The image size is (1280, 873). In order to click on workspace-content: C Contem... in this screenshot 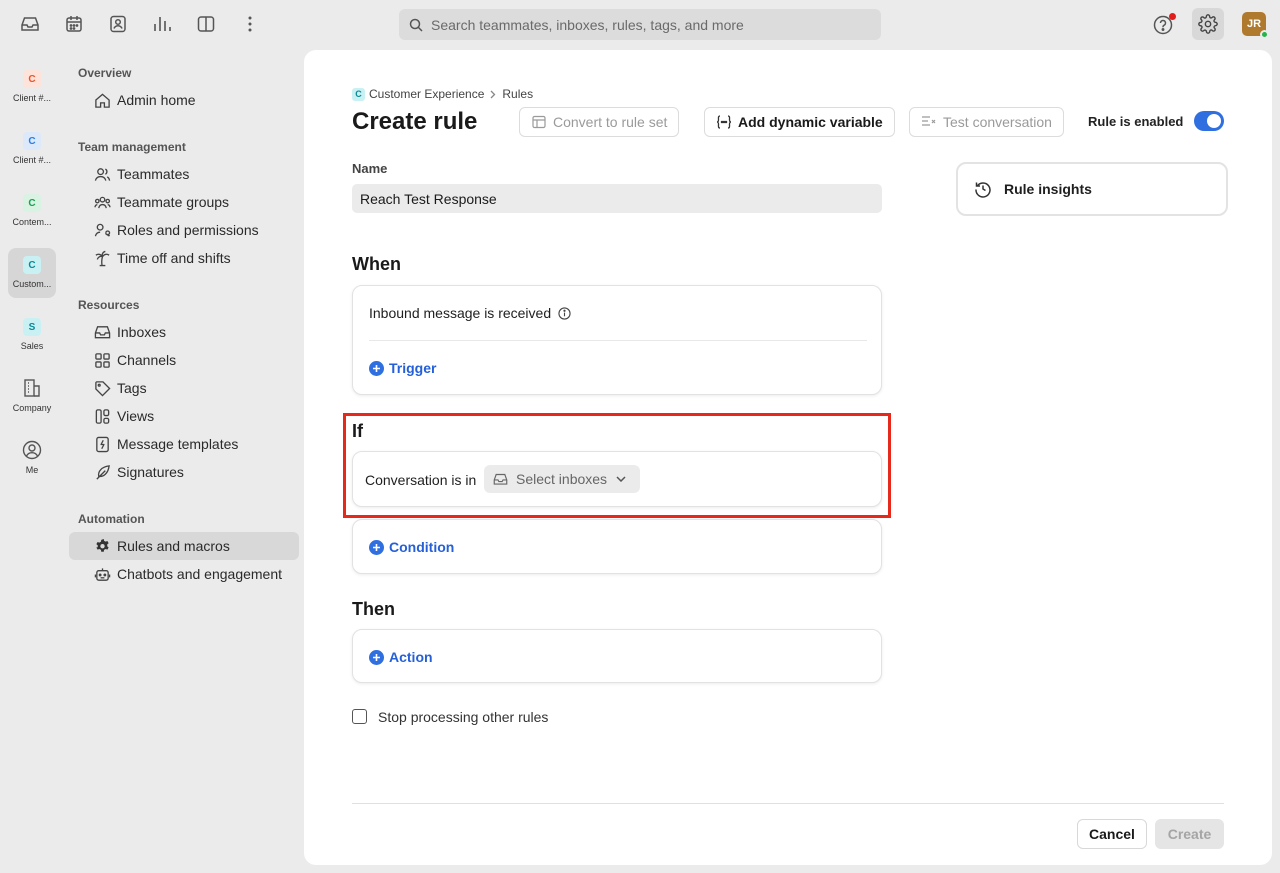, I will do `click(32, 211)`.